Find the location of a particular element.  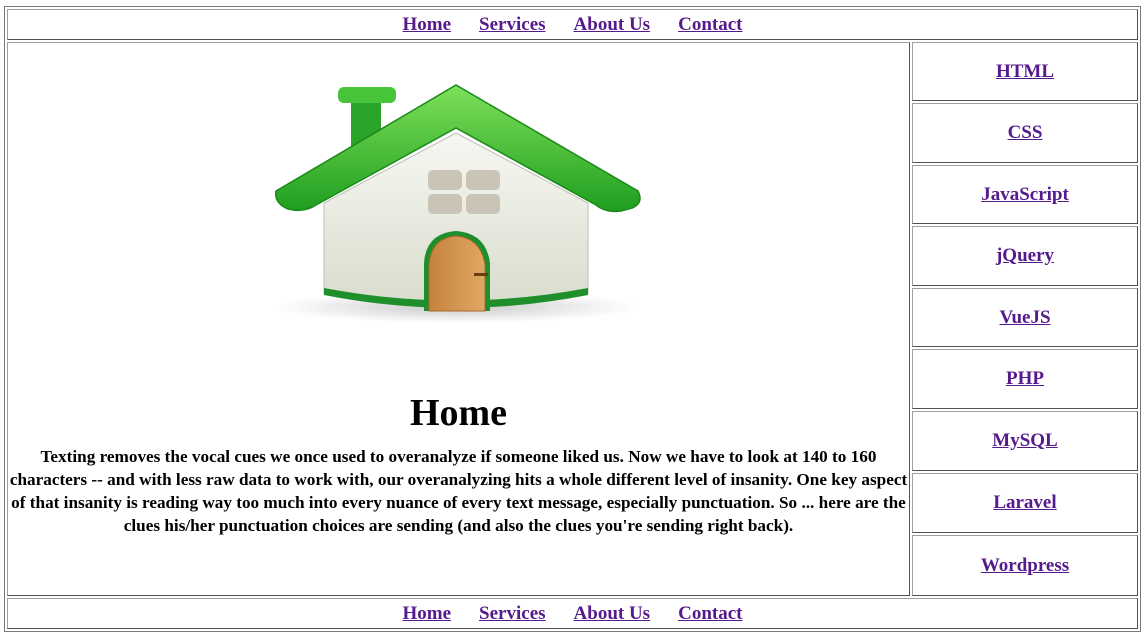

sidebar-link-wordpress: Wordpress is located at coordinates (1025, 566).